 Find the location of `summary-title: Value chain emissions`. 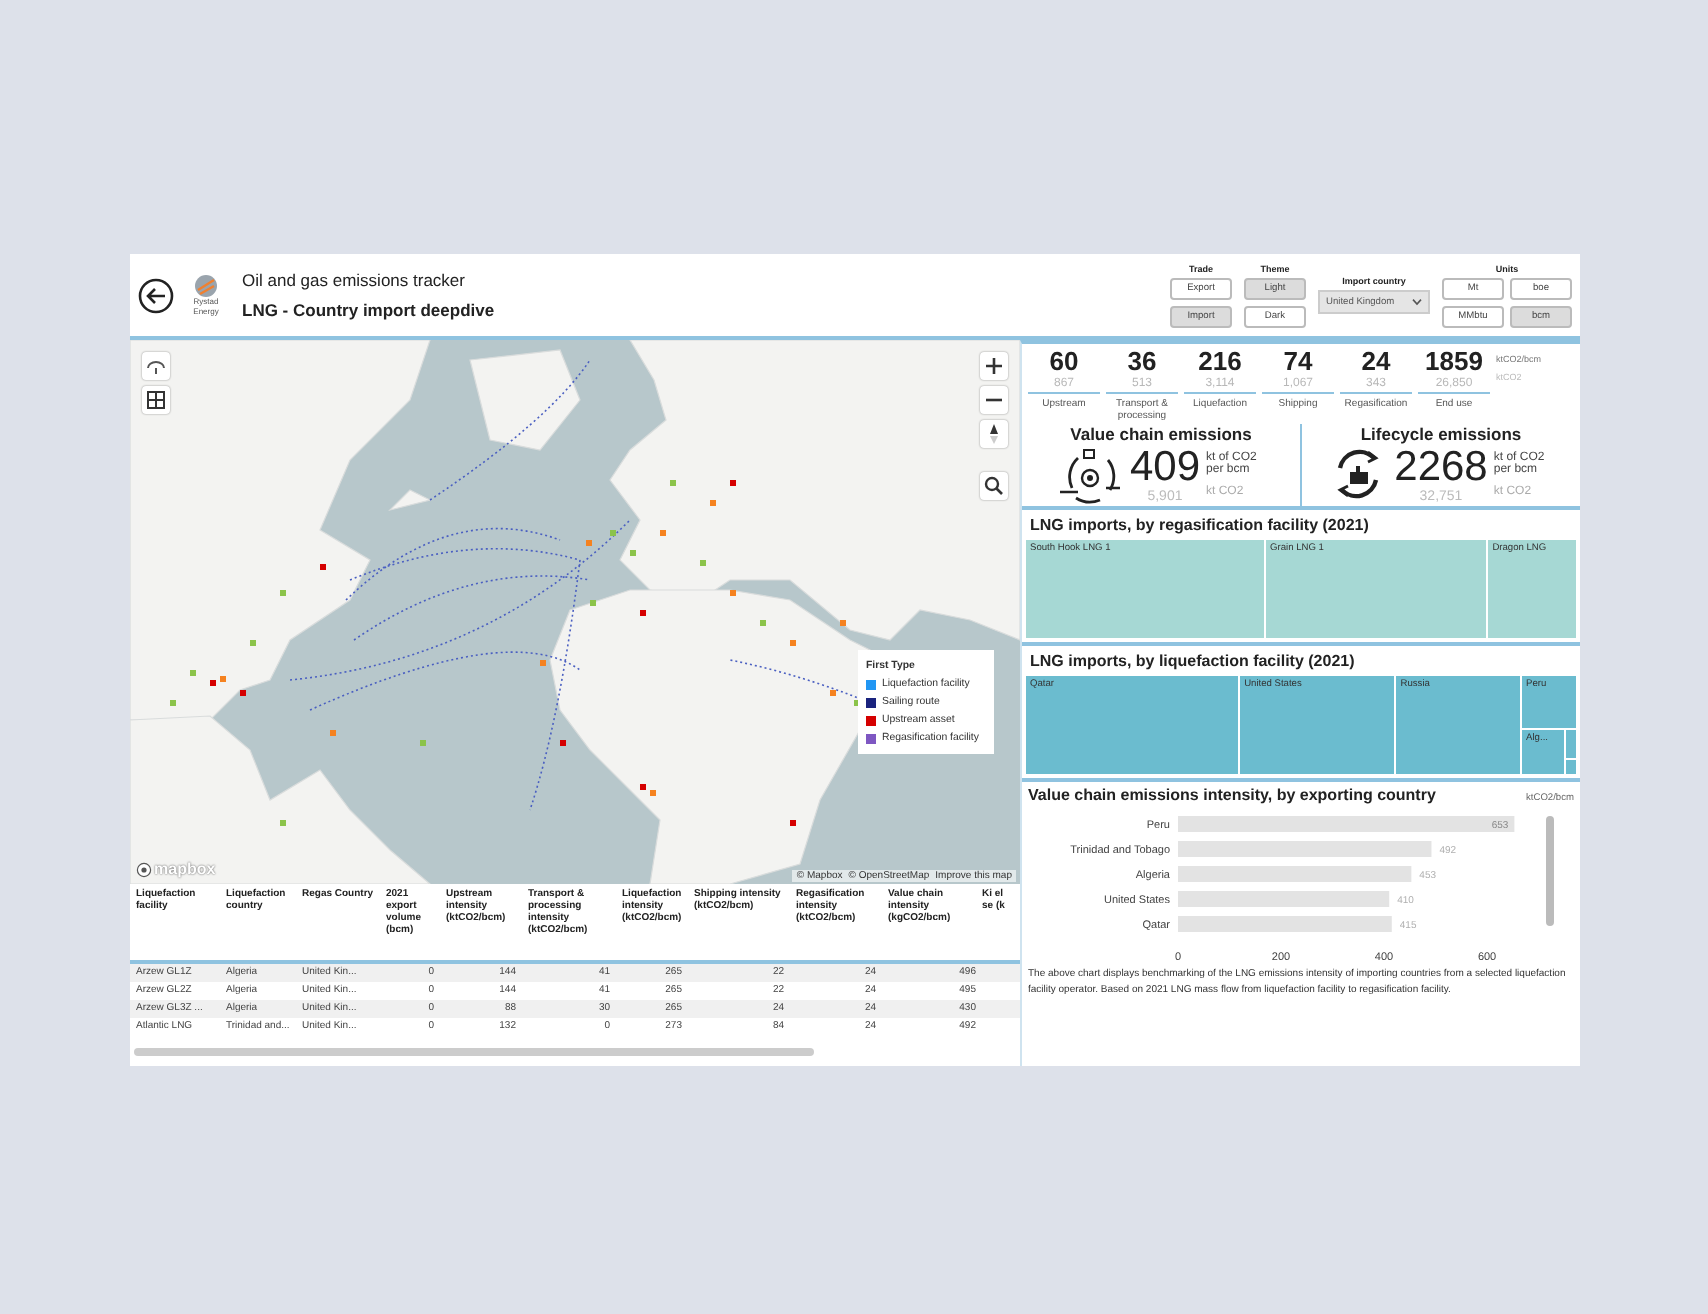

summary-title: Value chain emissions is located at coordinates (1161, 434).